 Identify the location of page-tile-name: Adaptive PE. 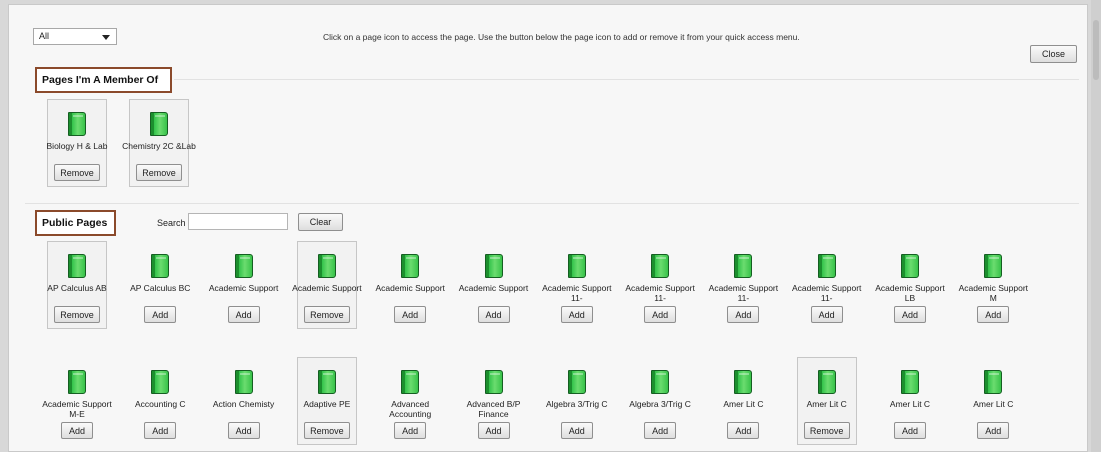
(327, 404).